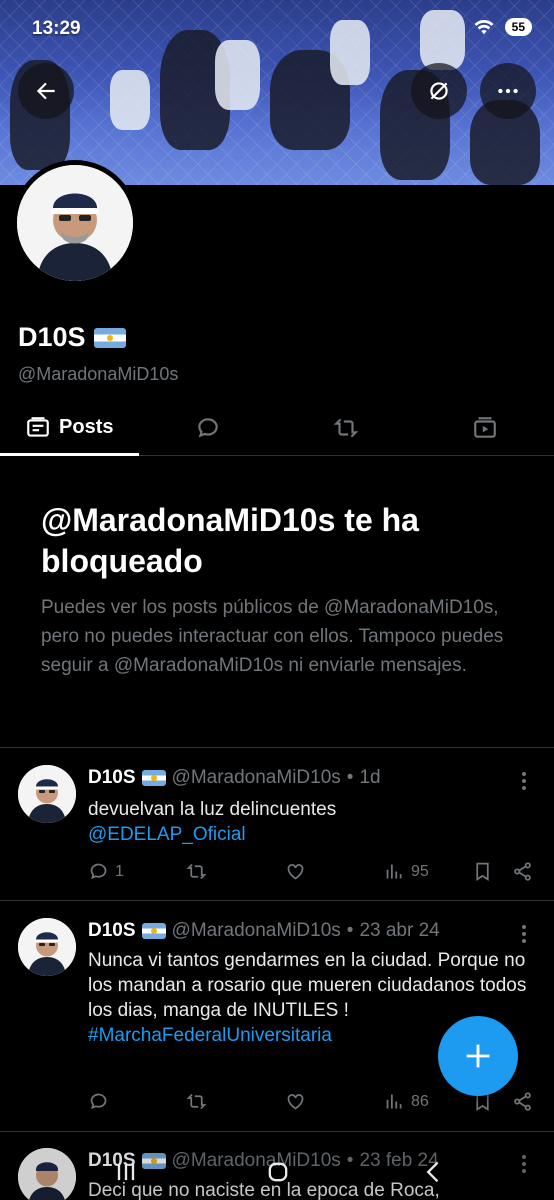  Describe the element at coordinates (484, 27) in the screenshot. I see `wifi-icon` at that location.